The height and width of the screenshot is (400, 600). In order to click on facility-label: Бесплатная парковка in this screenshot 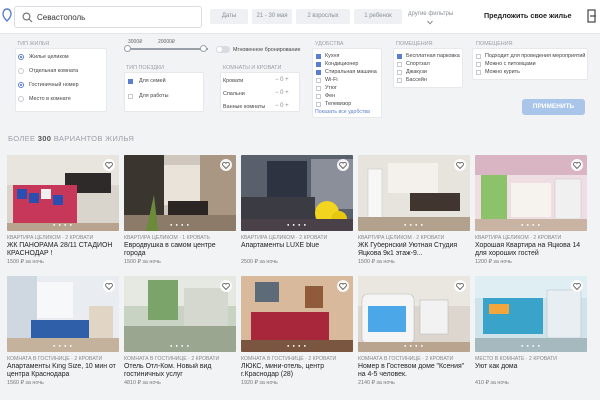, I will do `click(433, 56)`.